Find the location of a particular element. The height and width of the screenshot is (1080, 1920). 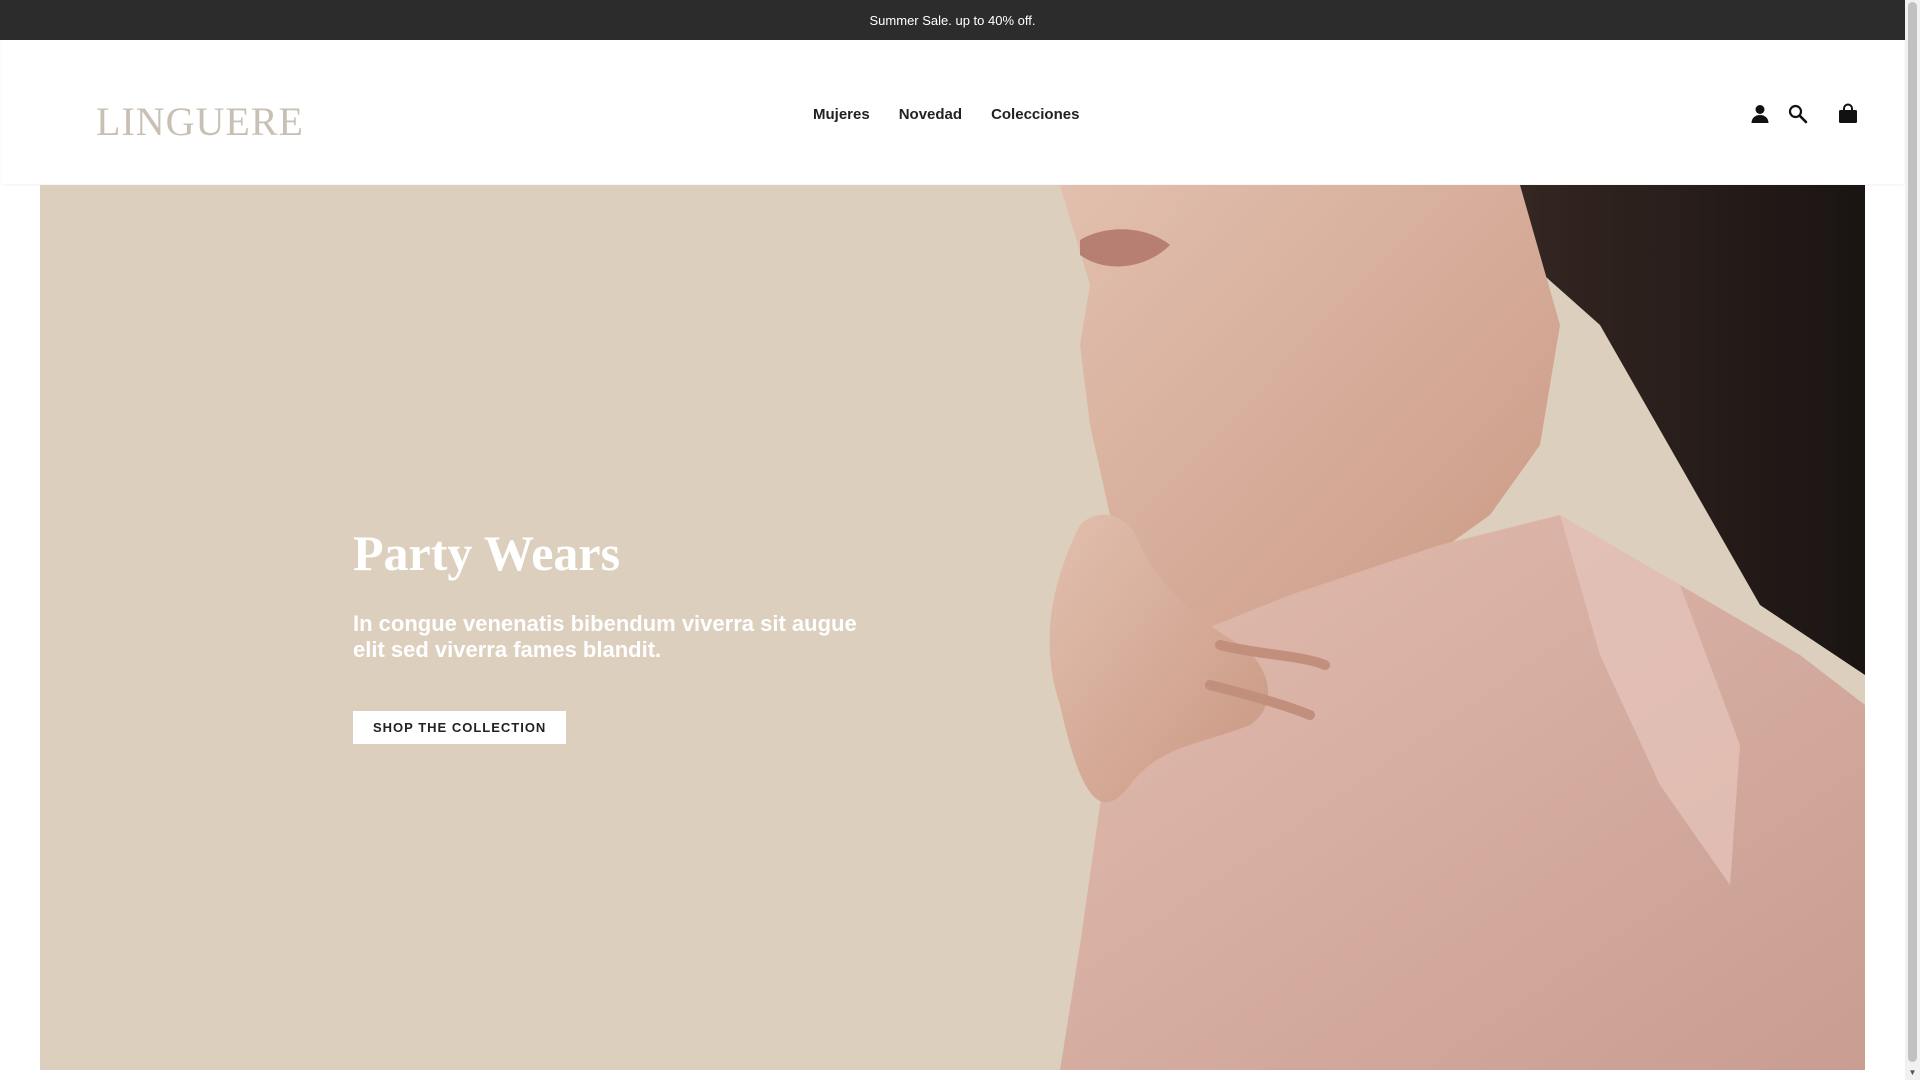

hero-title: Party Wears is located at coordinates (487, 553).